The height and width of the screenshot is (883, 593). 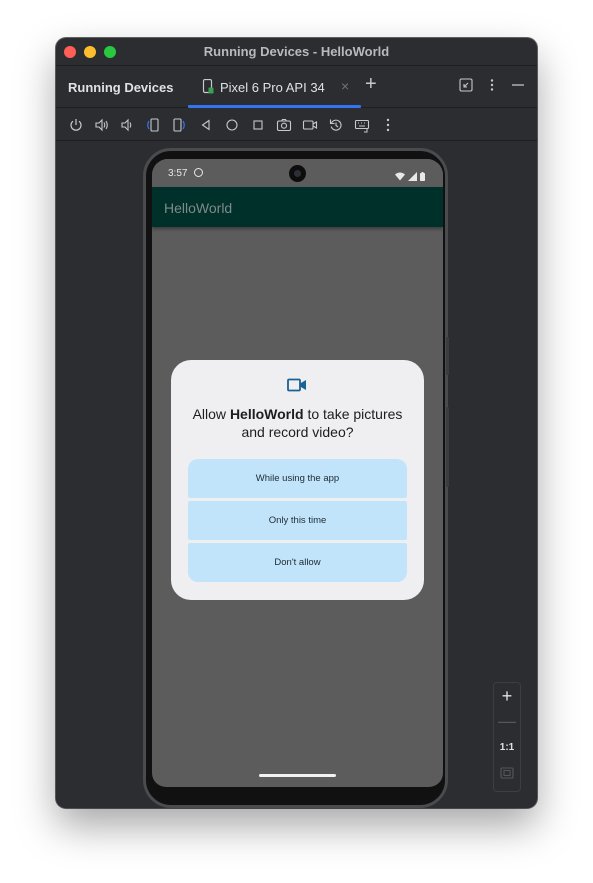 I want to click on device-toolbar, so click(x=296, y=125).